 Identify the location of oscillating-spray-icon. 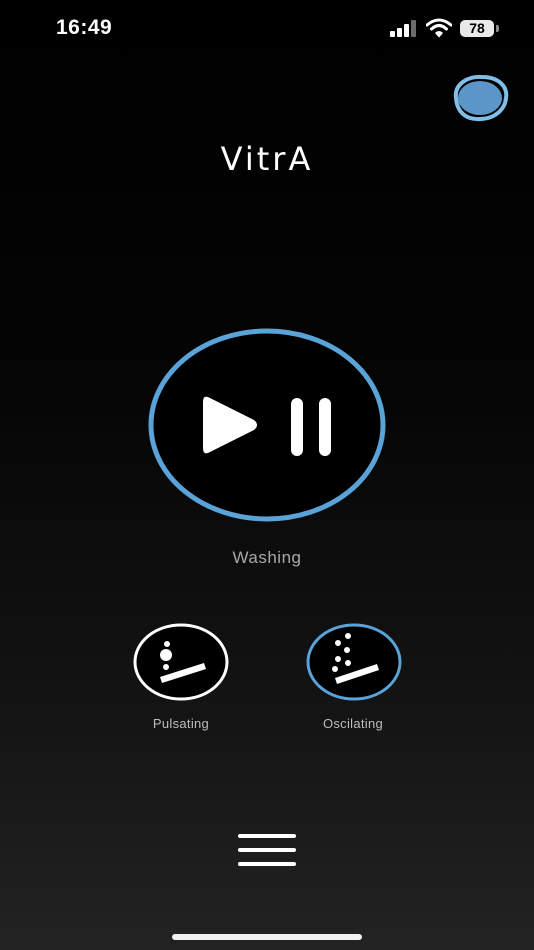
(354, 662).